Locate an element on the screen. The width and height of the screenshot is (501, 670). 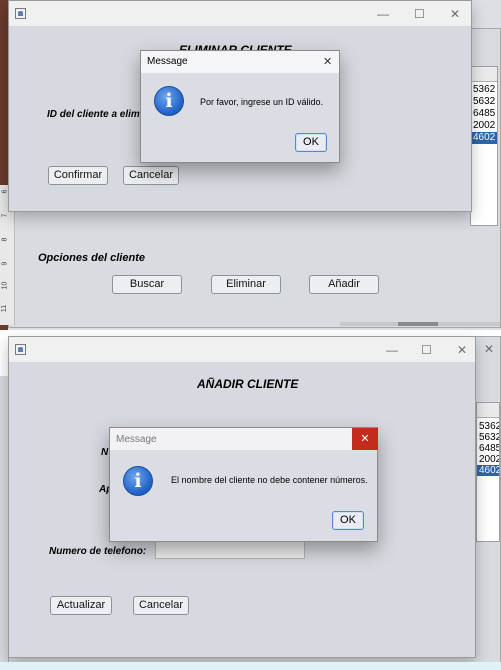
client-id-label: ID del cliente a elimin is located at coordinates (98, 114).